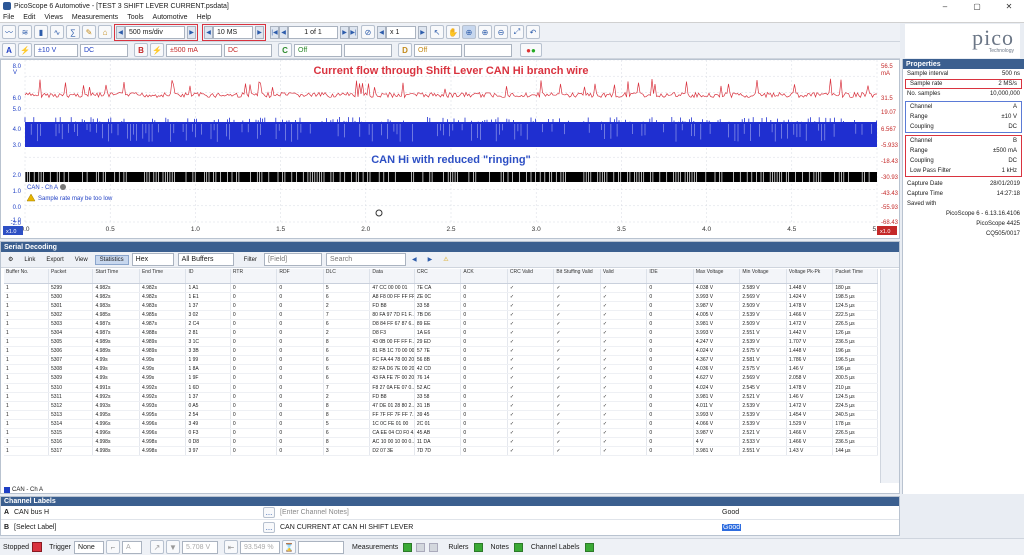  I want to click on page-last-arrow: ▶|, so click(353, 32).